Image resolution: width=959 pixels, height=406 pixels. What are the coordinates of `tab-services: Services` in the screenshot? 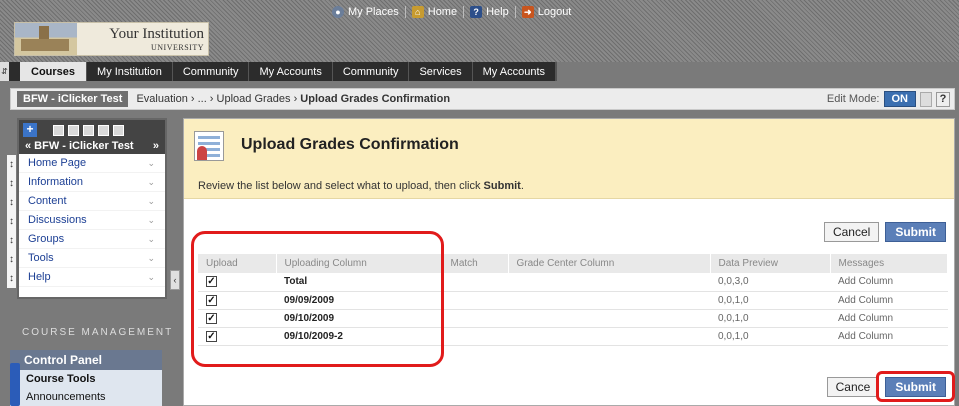 It's located at (441, 71).